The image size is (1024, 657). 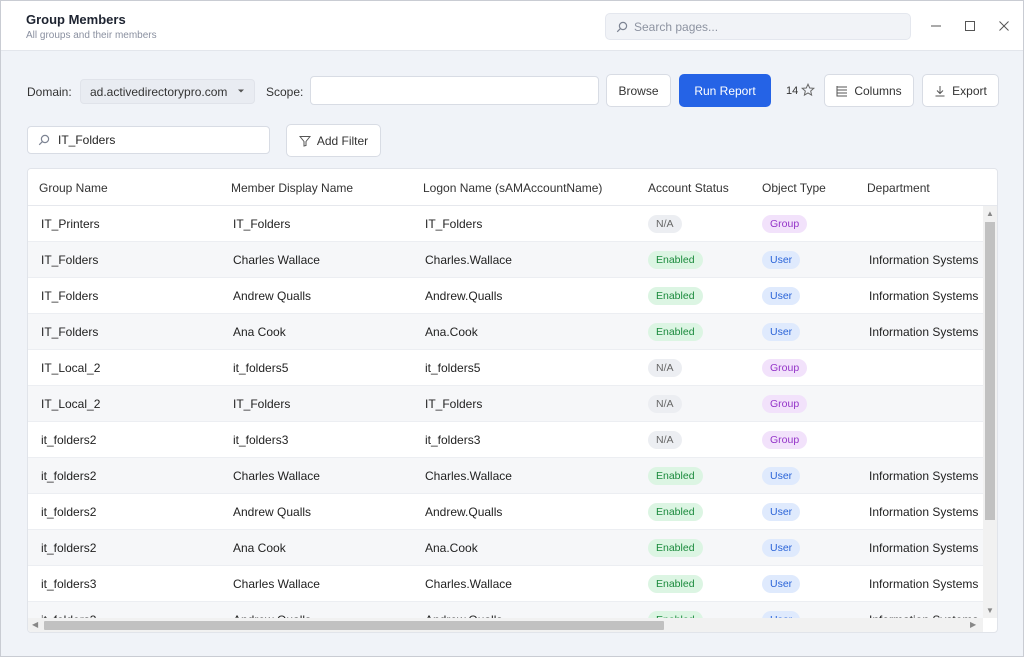 I want to click on column-header-object-type: Object Type, so click(x=794, y=188).